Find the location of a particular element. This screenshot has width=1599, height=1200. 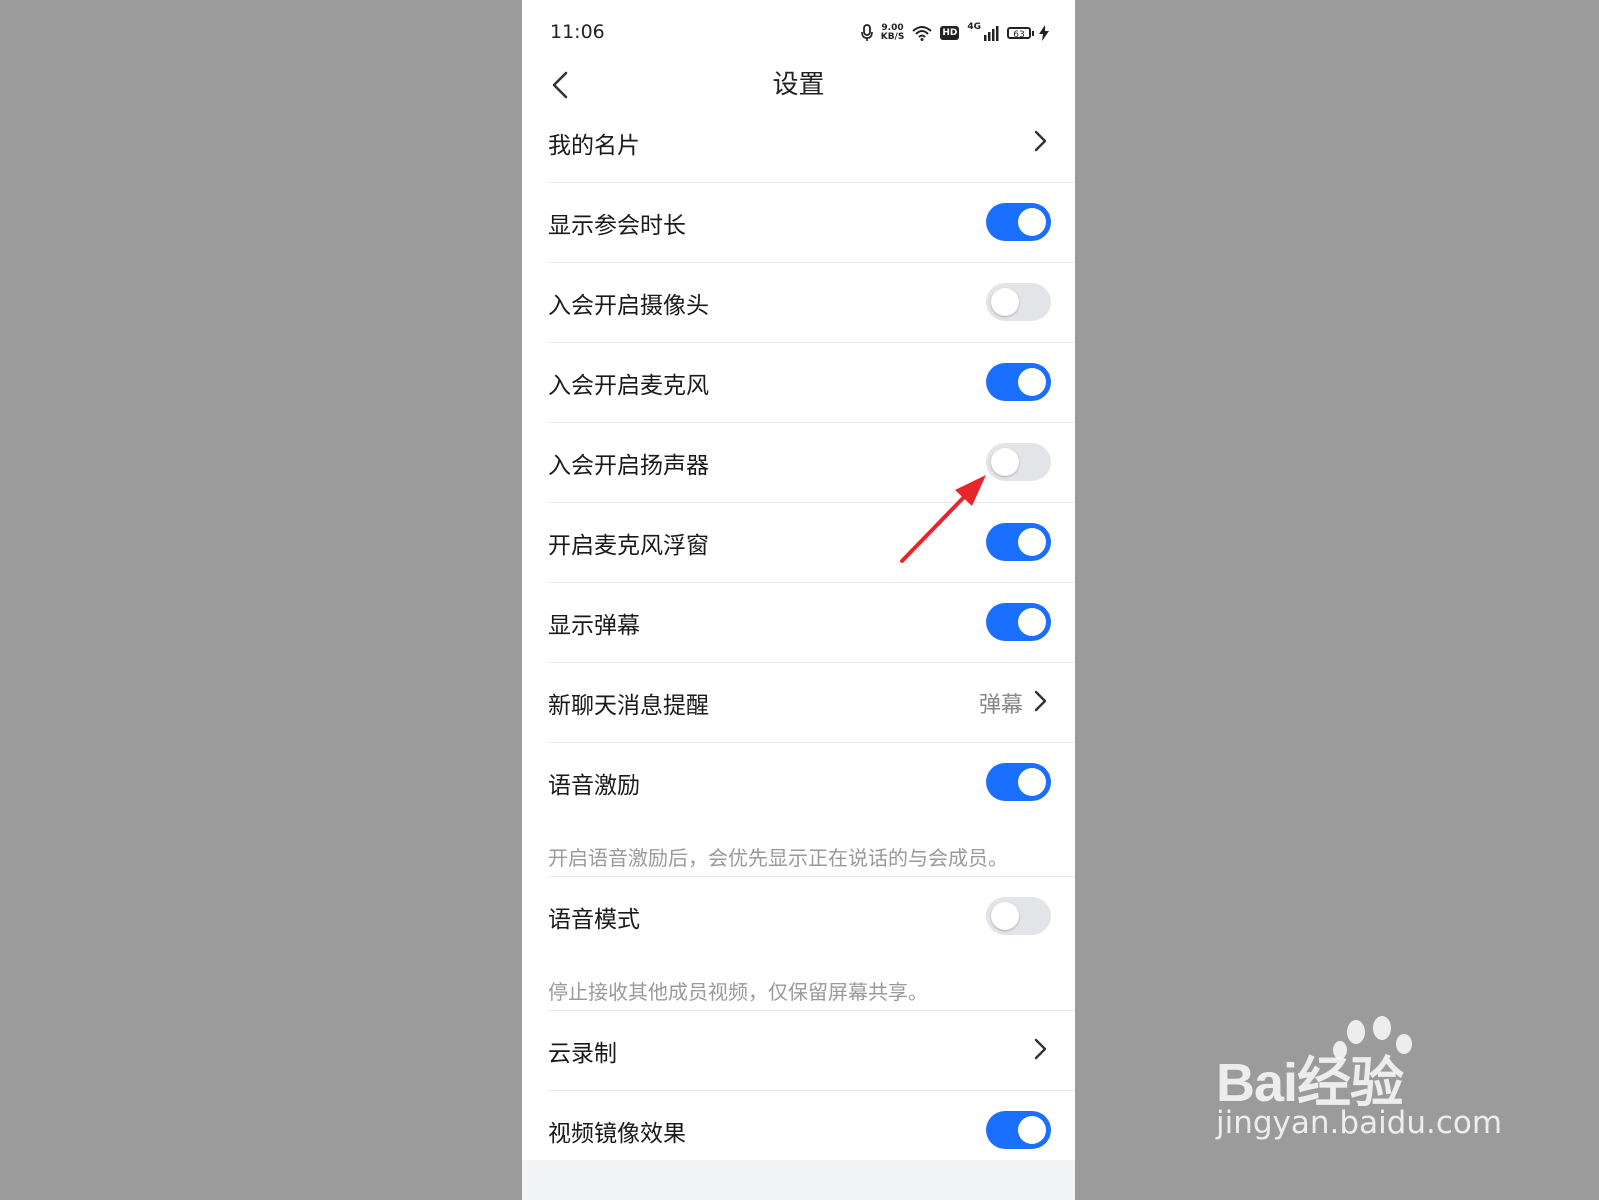

setting-row-new-chat-reminder: 新聊天消息提醒 弹幕 is located at coordinates (798, 703).